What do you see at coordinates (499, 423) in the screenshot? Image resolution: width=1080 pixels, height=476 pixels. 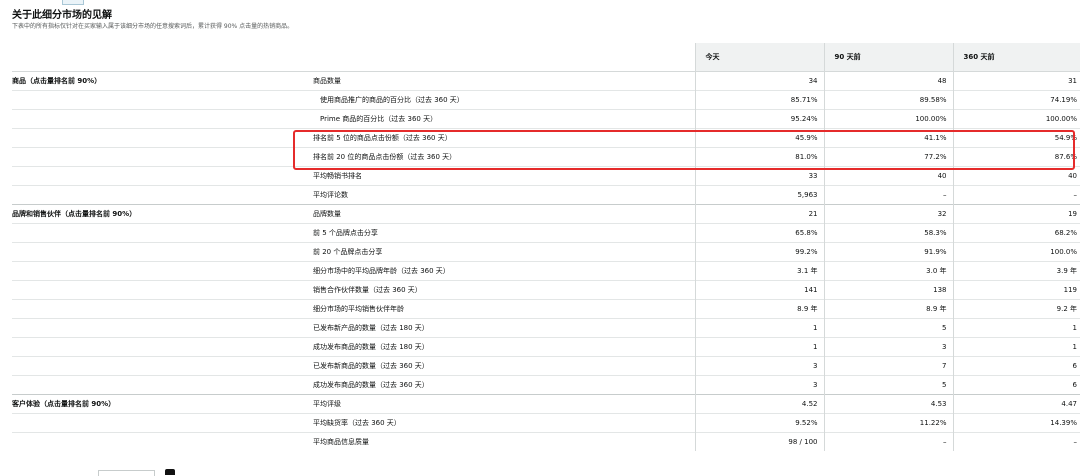 I see `metric-label: 平均缺货率（过去 360 天）` at bounding box center [499, 423].